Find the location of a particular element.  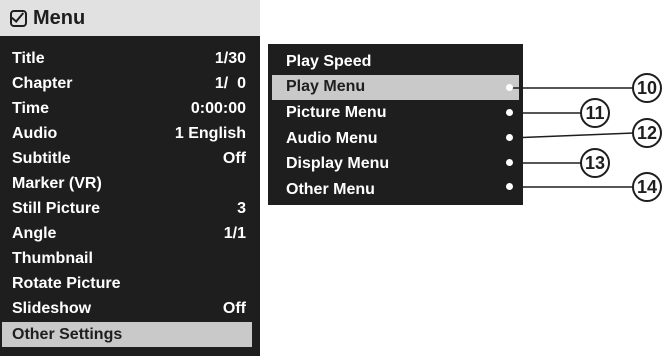

callout-10: 10 is located at coordinates (647, 88).